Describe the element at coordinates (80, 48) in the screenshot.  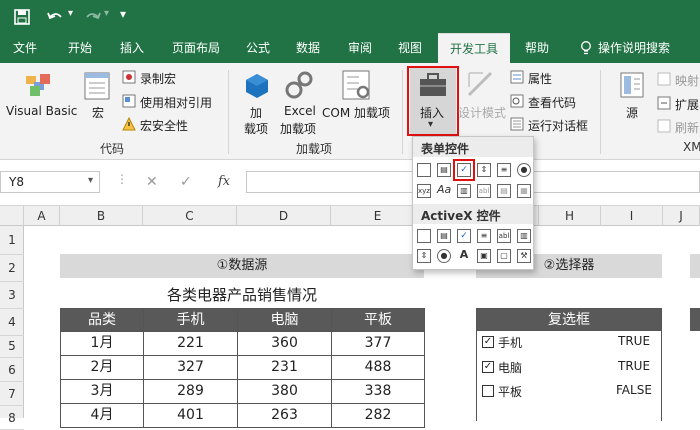
I see `tab-home: 开始` at that location.